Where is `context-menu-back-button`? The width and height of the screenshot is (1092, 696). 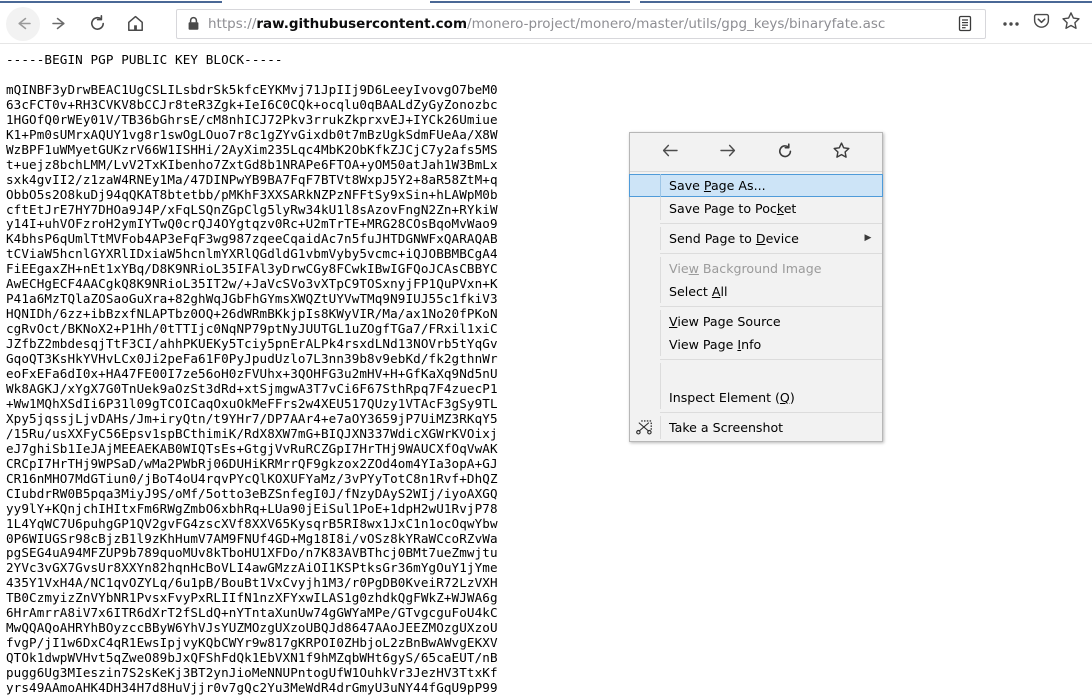 context-menu-back-button is located at coordinates (671, 152).